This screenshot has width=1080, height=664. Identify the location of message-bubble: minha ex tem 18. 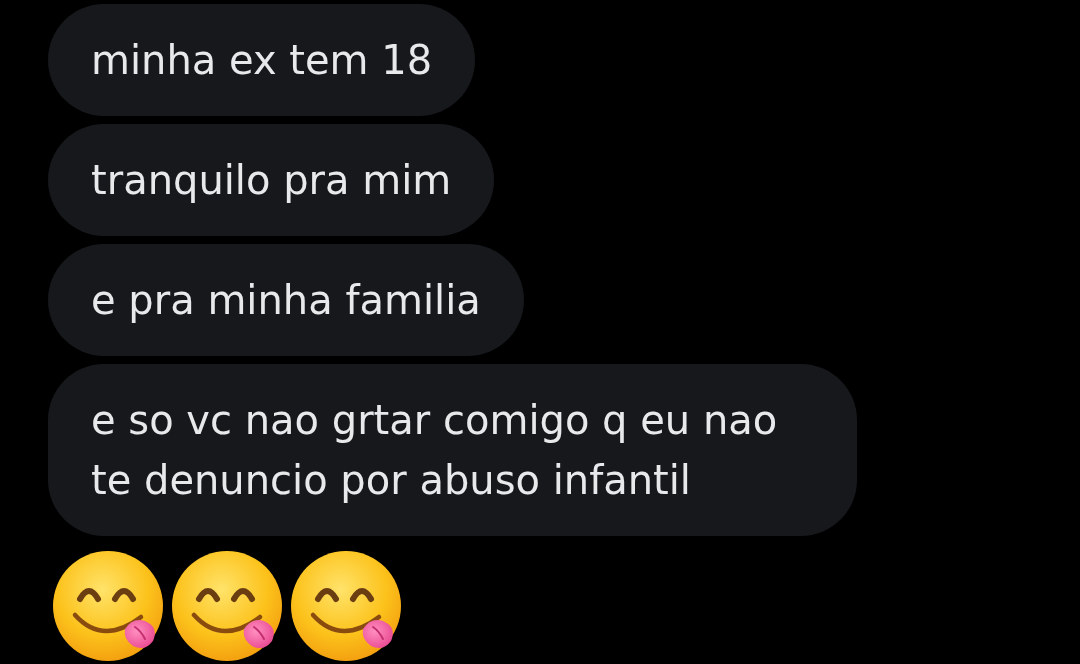
(262, 60).